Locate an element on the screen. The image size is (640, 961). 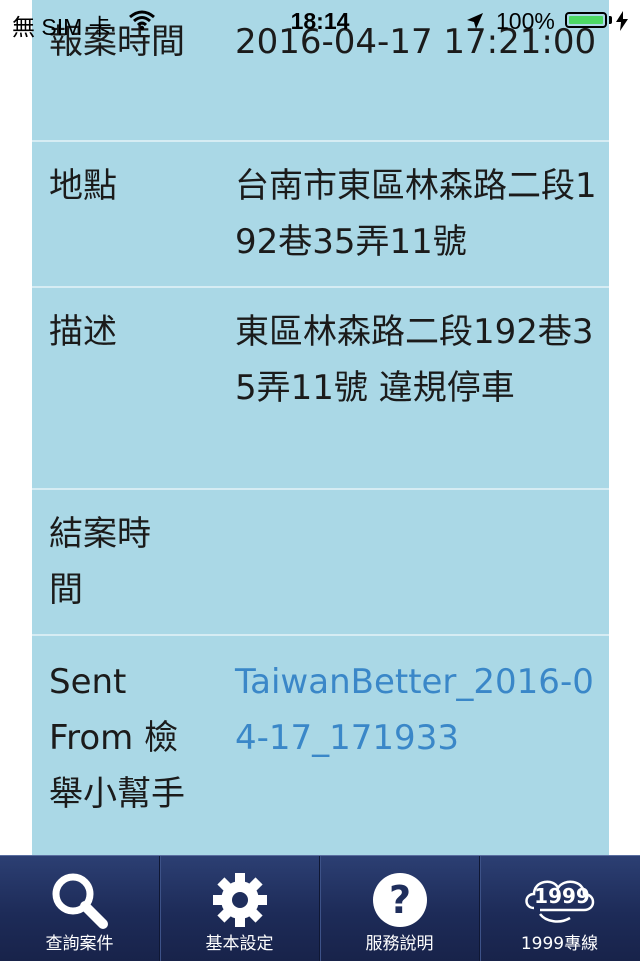
row-label: 地點 is located at coordinates (83, 186).